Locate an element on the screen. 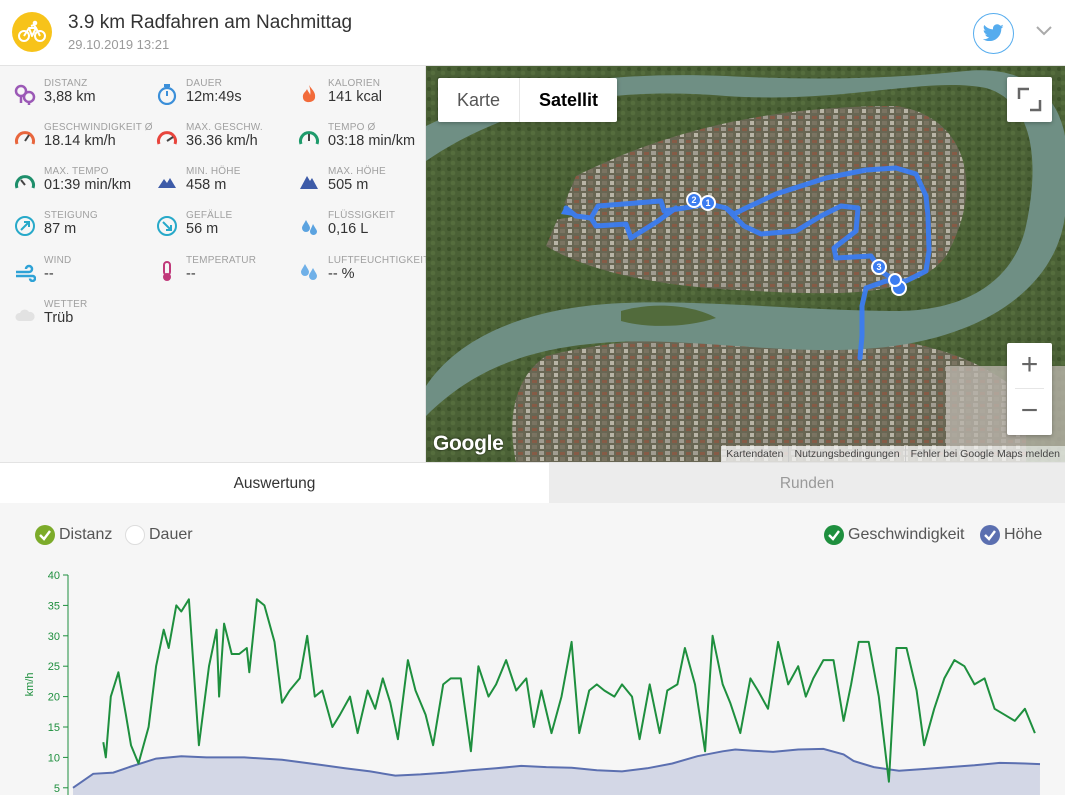 The width and height of the screenshot is (1065, 795). stat-value: 87 m is located at coordinates (60, 229).